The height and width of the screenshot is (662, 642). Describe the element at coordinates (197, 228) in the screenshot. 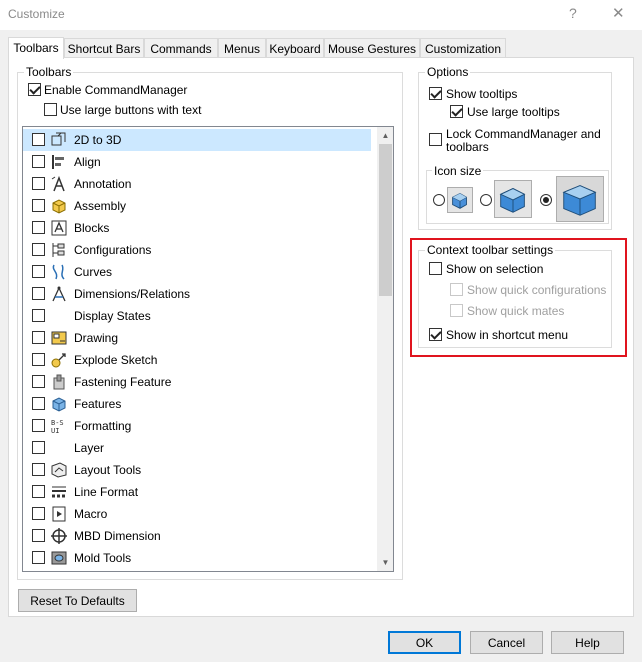

I see `list-item: Blocks` at that location.